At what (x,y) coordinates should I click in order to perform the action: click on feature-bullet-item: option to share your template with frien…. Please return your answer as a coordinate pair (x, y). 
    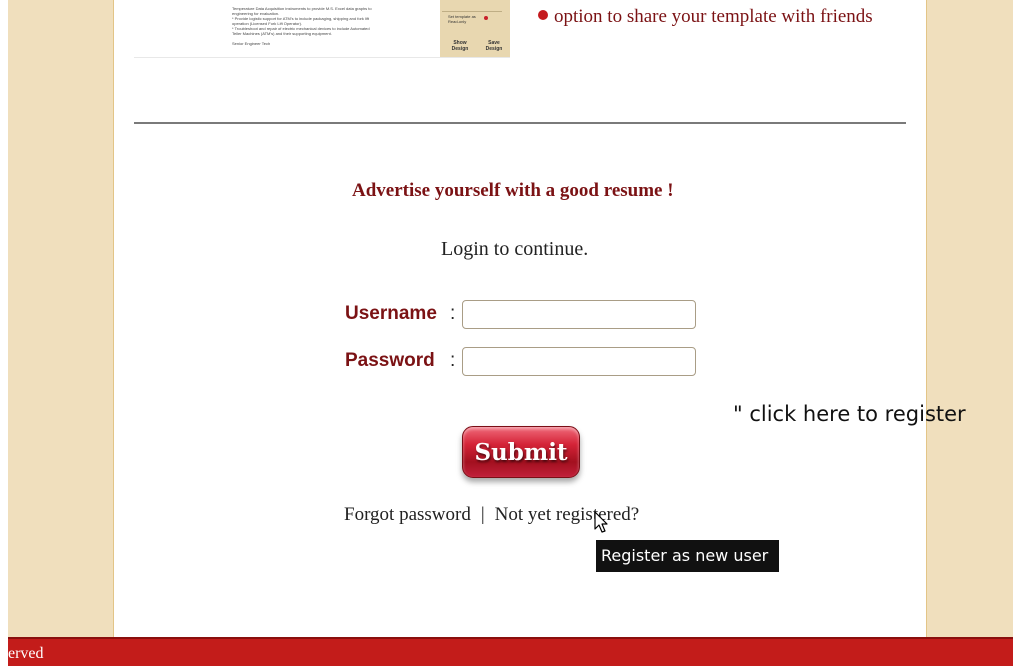
    Looking at the image, I should click on (705, 17).